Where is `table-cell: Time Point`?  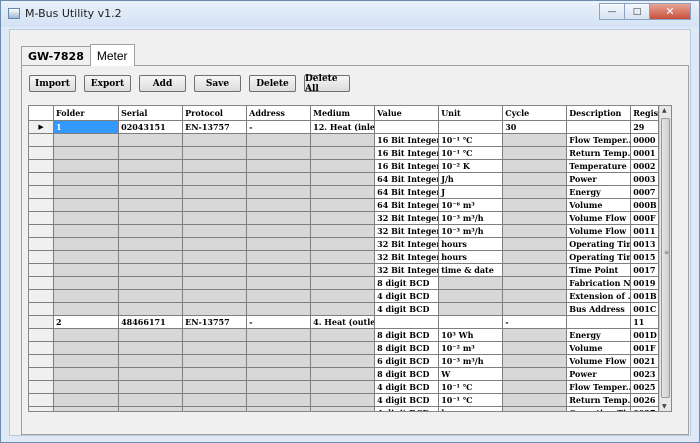
table-cell: Time Point is located at coordinates (599, 270).